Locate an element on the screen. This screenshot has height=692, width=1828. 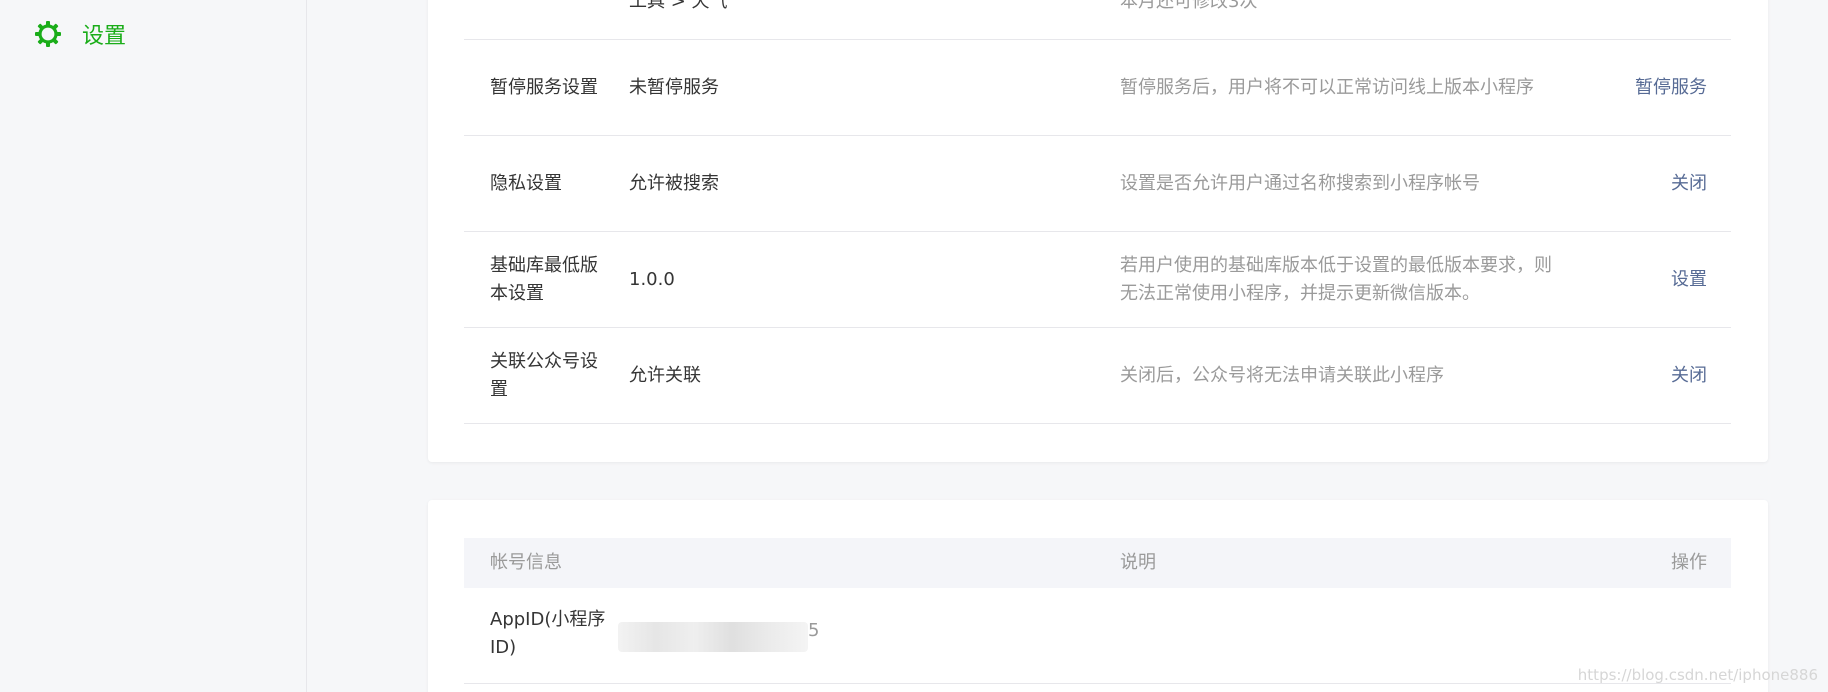
privacy-close-link: 关闭 is located at coordinates (1689, 184).